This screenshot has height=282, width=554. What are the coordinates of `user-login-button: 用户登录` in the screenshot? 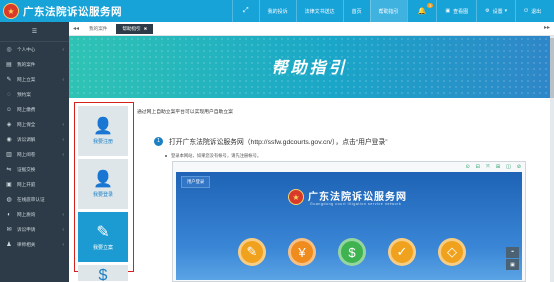 It's located at (196, 182).